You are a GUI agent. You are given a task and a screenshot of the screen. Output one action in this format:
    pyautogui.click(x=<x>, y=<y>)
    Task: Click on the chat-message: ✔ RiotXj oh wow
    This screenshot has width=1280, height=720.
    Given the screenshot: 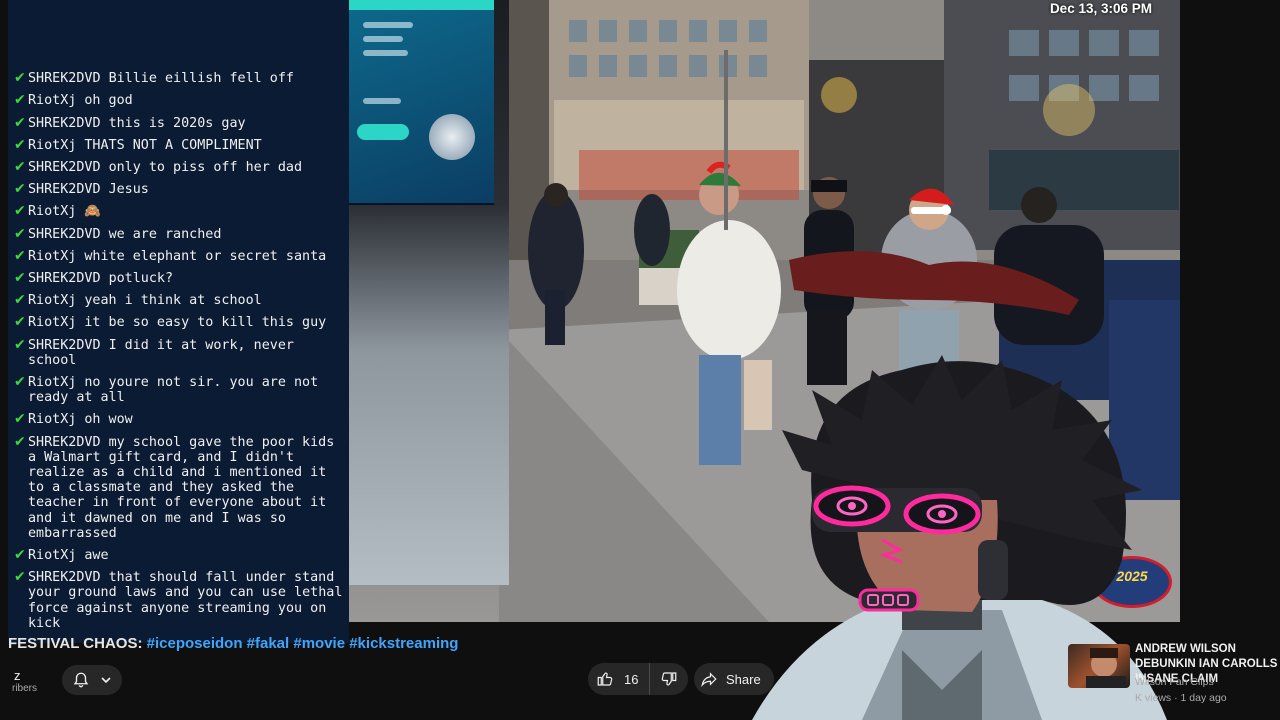 What is the action you would take?
    pyautogui.click(x=178, y=419)
    